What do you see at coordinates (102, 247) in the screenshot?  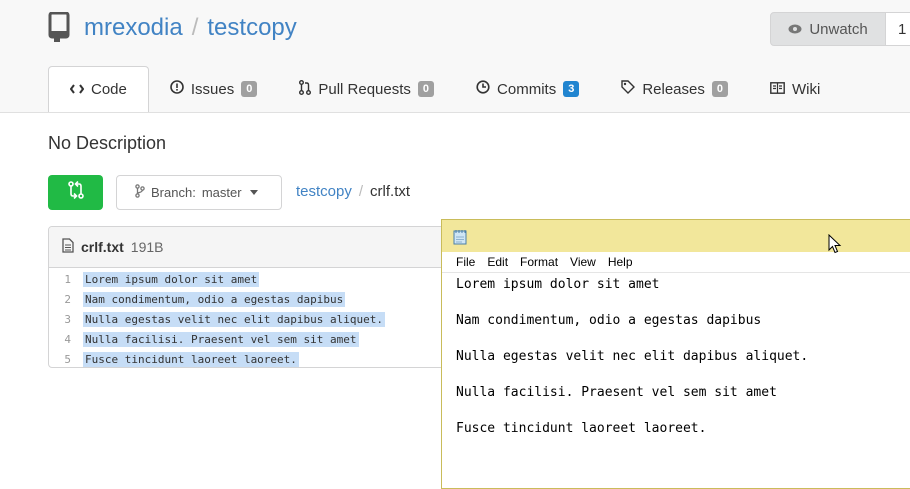 I see `file-name: crlf.txt` at bounding box center [102, 247].